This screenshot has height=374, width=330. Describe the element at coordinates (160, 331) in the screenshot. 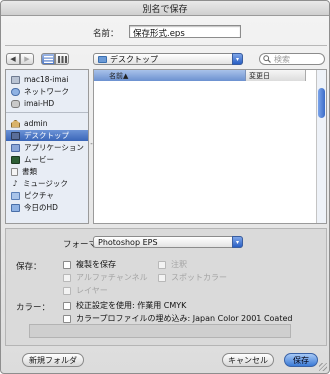

I see `warning-area` at that location.